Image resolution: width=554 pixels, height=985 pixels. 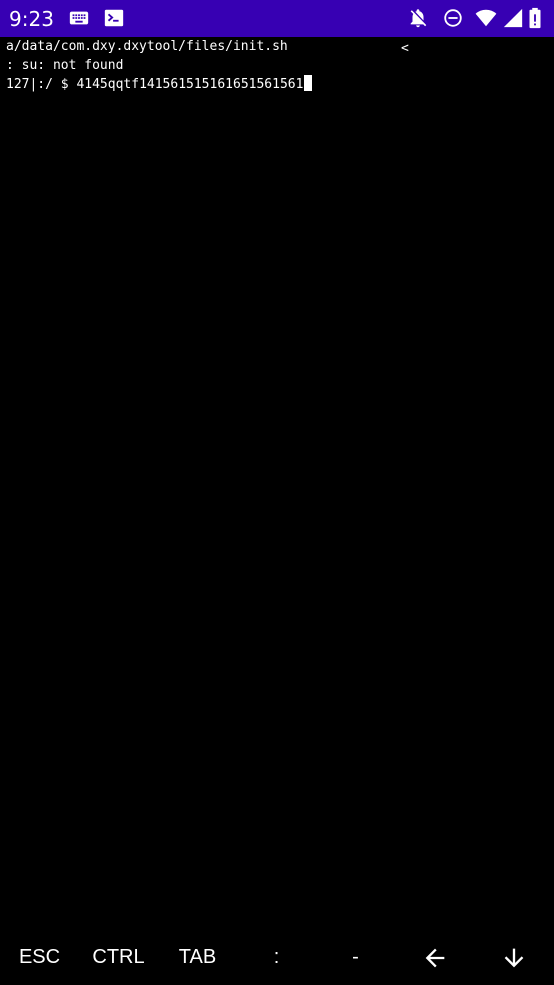 I want to click on signal-icon, so click(x=513, y=18).